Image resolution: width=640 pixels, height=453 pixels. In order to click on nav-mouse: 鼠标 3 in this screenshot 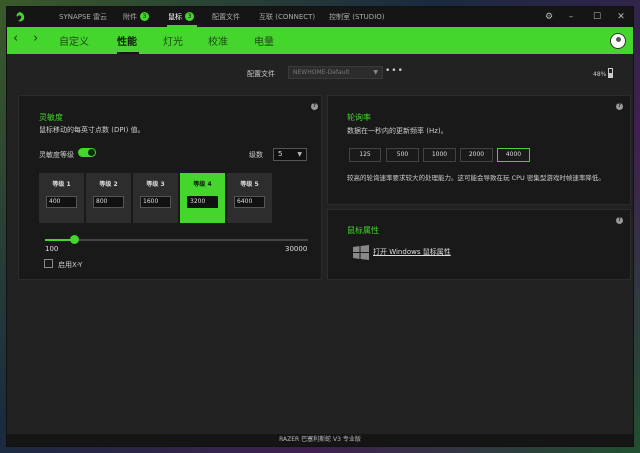, I will do `click(181, 17)`.